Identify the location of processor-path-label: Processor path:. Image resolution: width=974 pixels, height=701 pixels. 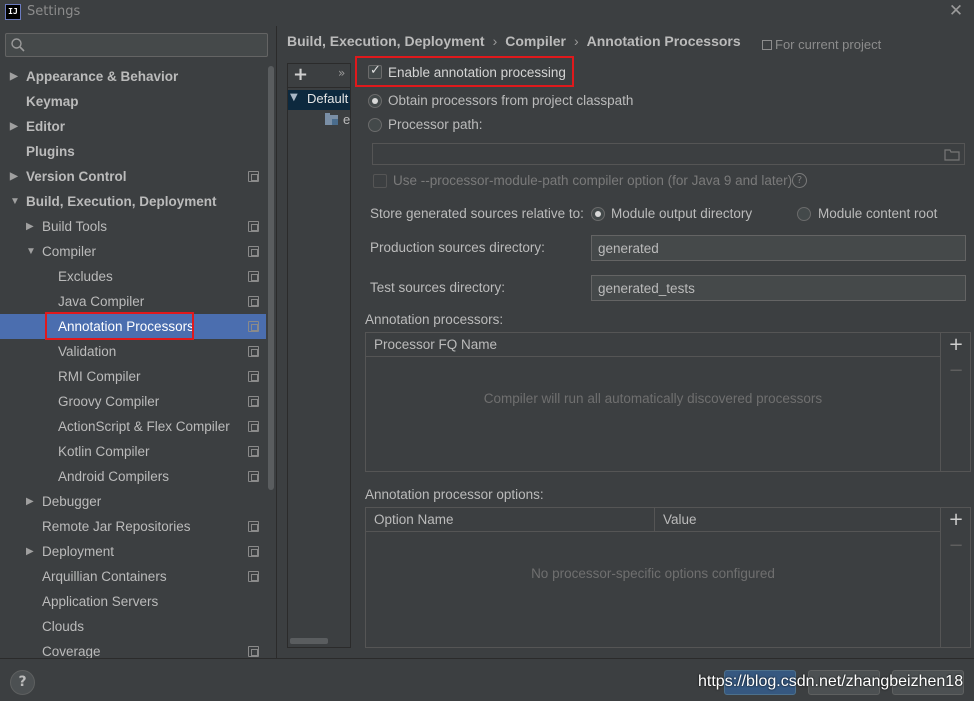
(435, 124).